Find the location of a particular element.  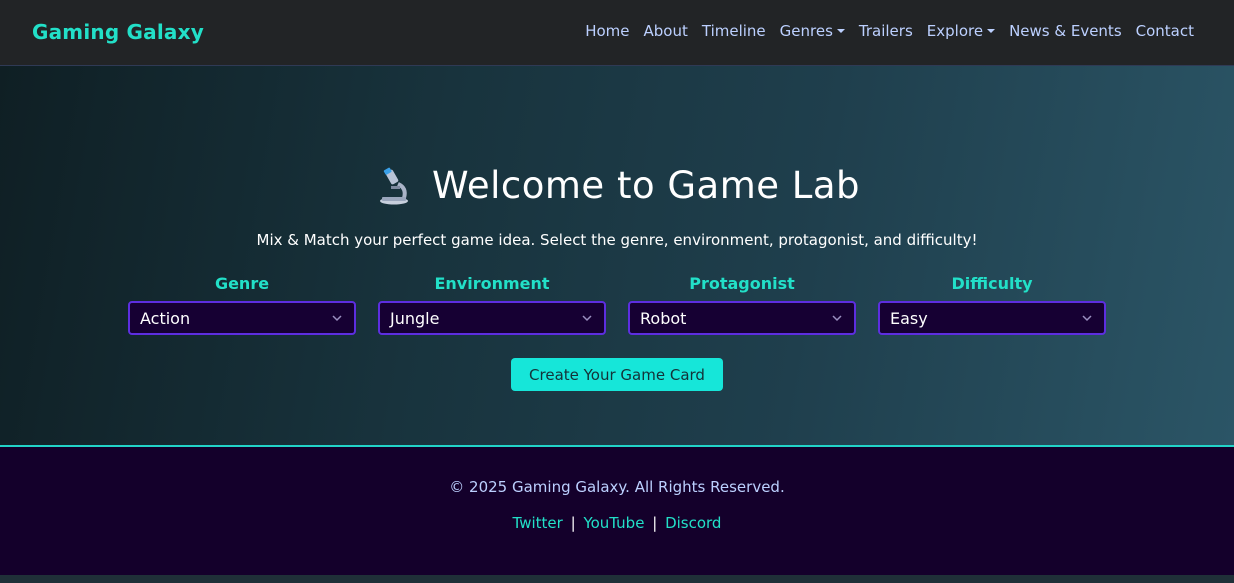

brand-logo: Gaming Galaxy is located at coordinates (118, 32).